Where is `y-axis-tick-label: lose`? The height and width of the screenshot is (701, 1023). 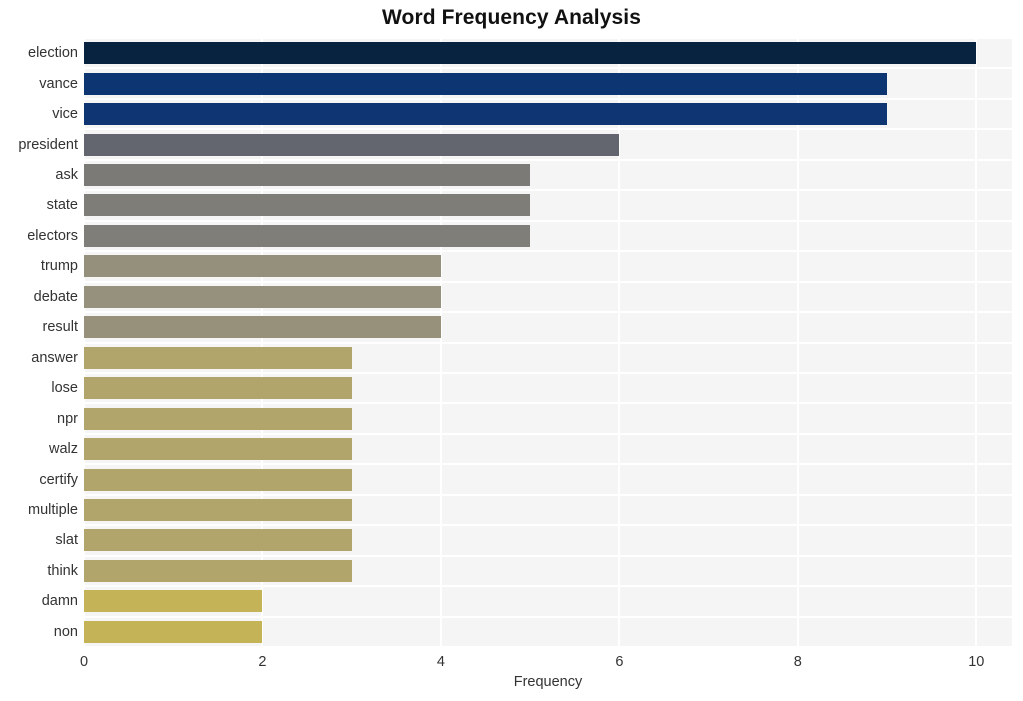 y-axis-tick-label: lose is located at coordinates (64, 388).